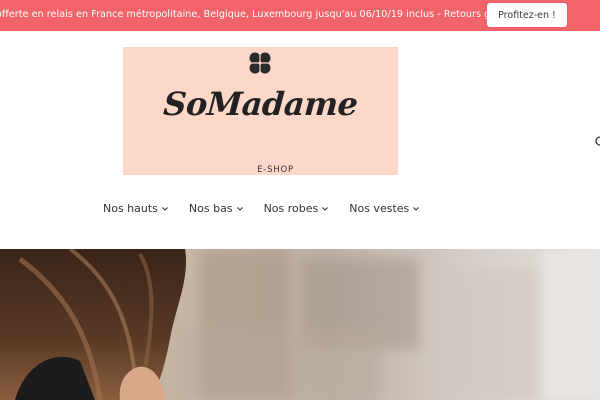 This screenshot has width=600, height=400. What do you see at coordinates (291, 208) in the screenshot?
I see `nav-label: Nos robes` at bounding box center [291, 208].